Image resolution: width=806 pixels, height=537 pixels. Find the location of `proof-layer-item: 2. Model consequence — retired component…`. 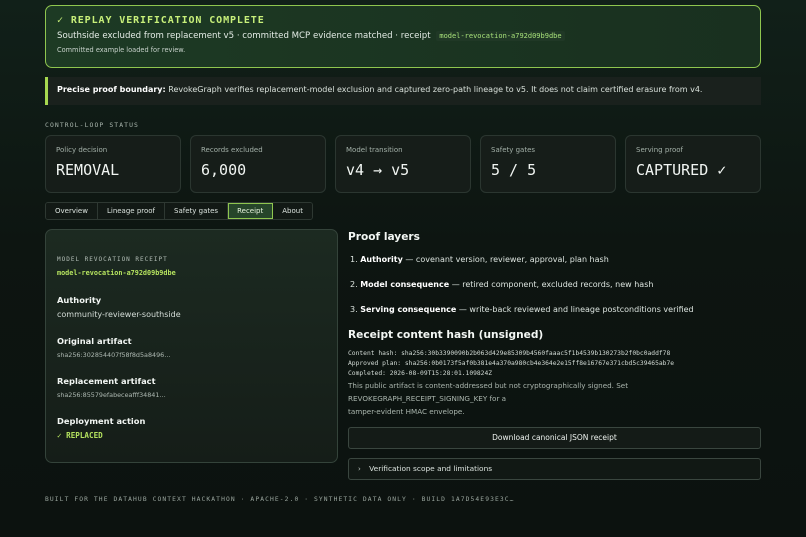

proof-layer-item: 2. Model consequence — retired component… is located at coordinates (554, 292).